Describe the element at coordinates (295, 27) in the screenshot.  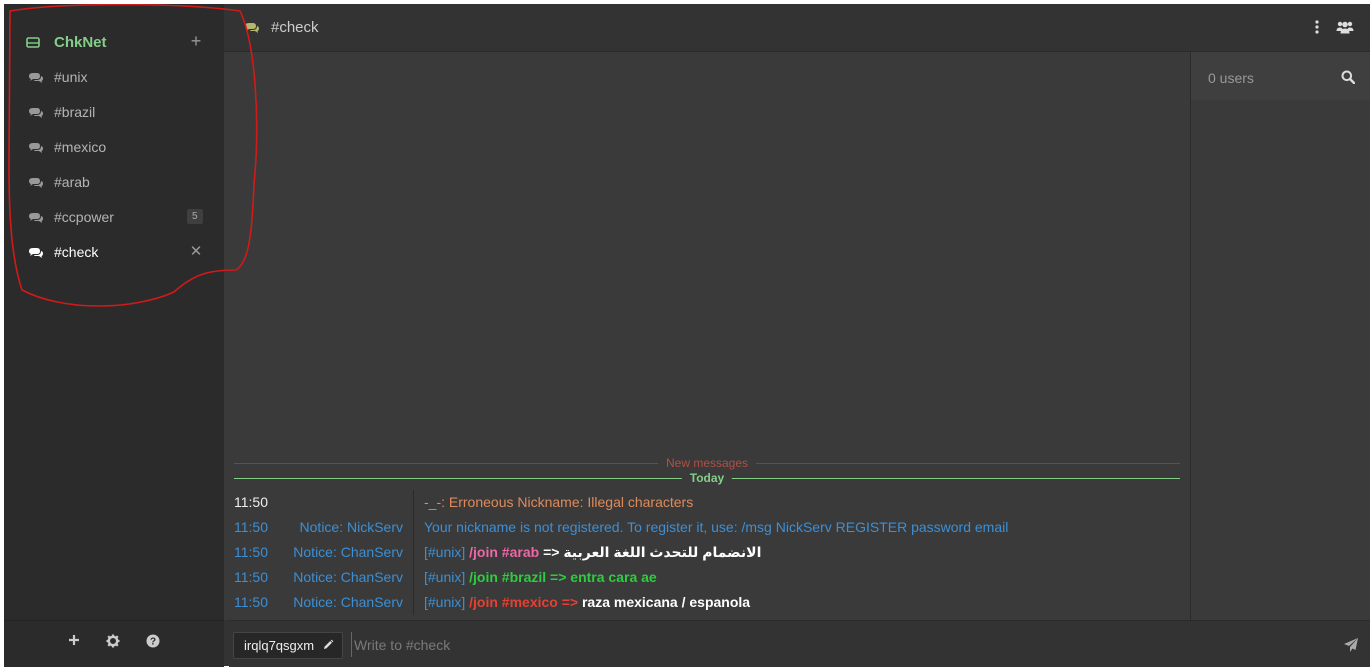
I see `channel-title: #check` at that location.